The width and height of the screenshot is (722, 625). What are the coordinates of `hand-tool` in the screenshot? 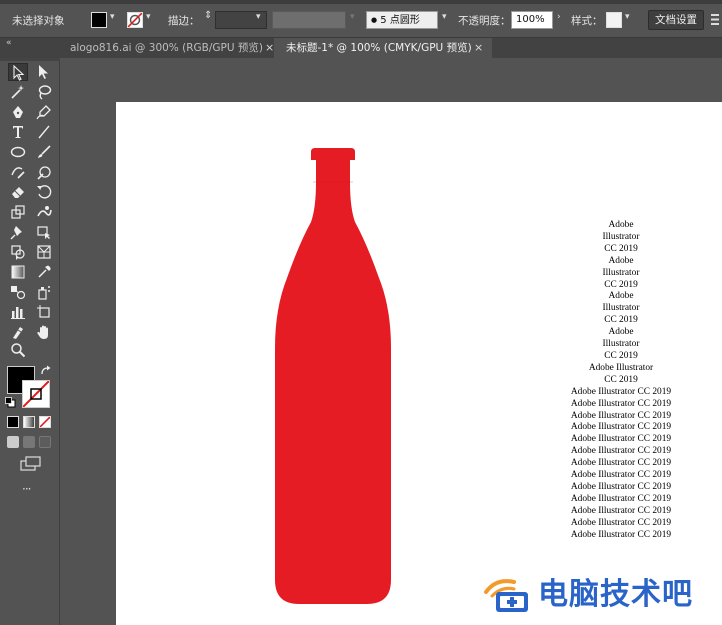 It's located at (44, 332).